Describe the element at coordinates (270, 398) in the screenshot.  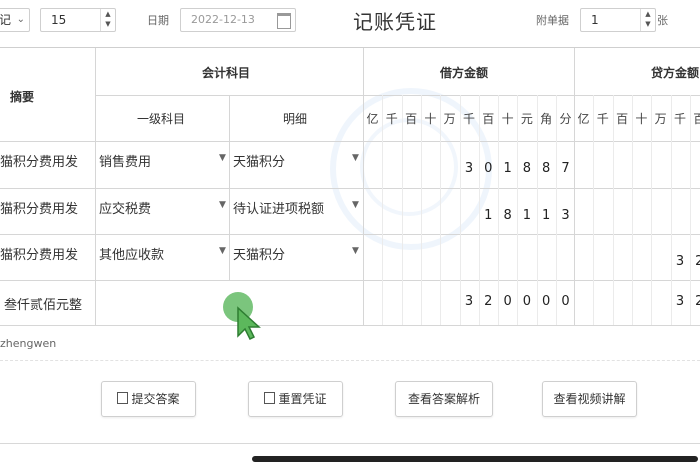
I see `reset-icon` at that location.